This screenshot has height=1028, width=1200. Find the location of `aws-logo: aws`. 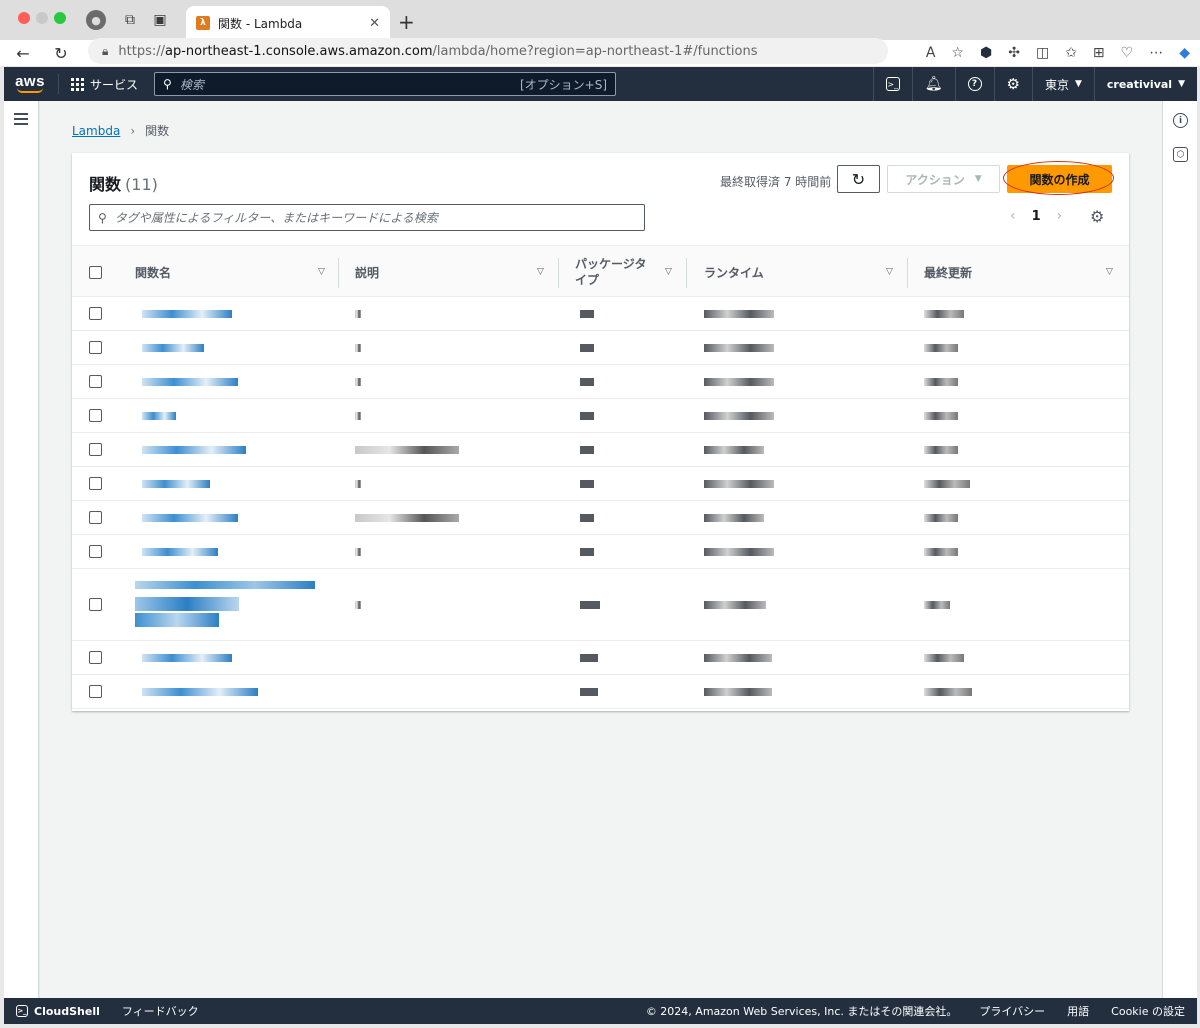

aws-logo: aws is located at coordinates (27, 83).